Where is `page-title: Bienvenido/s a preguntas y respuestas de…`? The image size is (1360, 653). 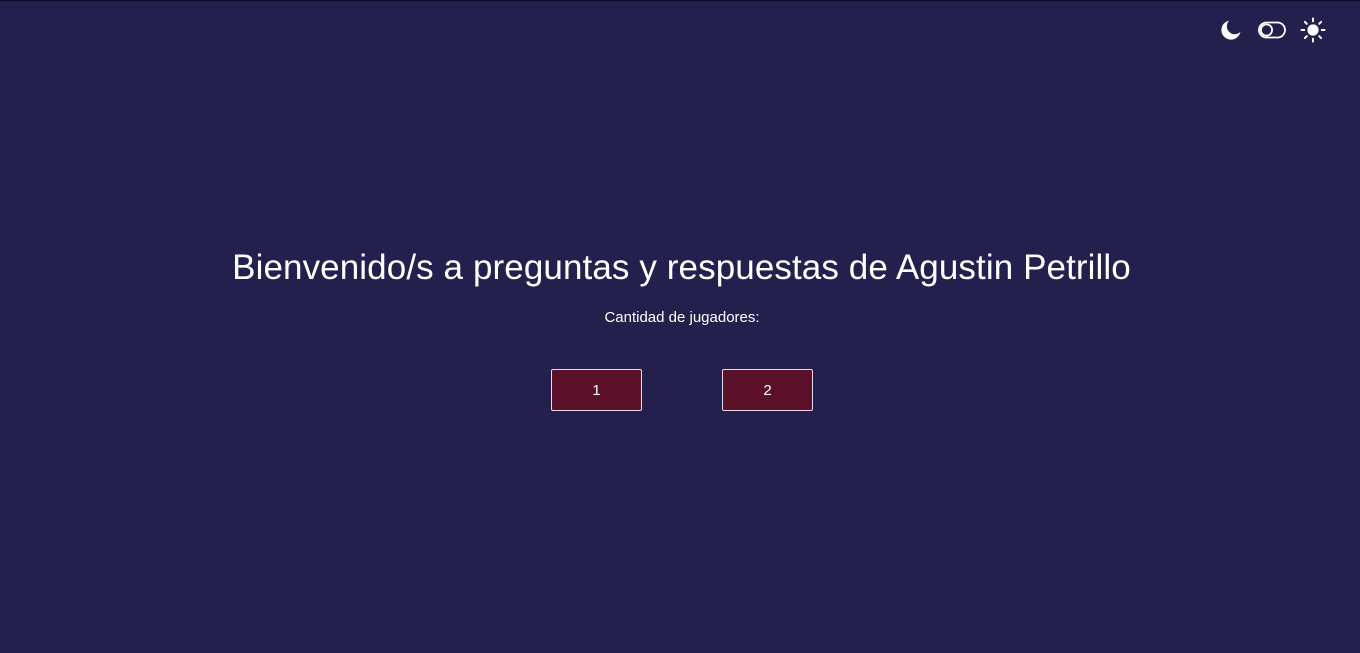
page-title: Bienvenido/s a preguntas y respuestas de… is located at coordinates (681, 267).